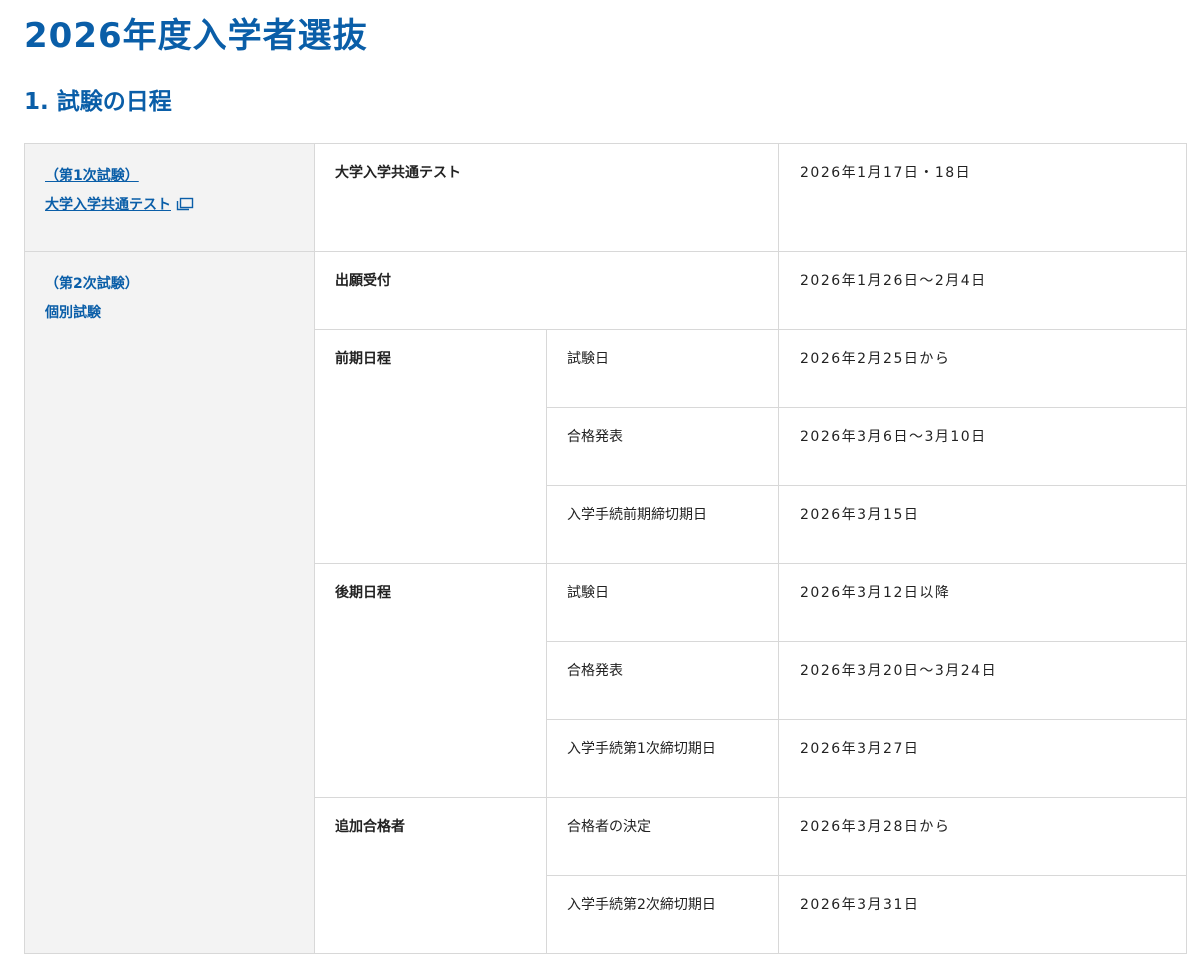 This screenshot has height=954, width=1200. Describe the element at coordinates (982, 602) in the screenshot. I see `date-cell: 2026年3月12日以降` at that location.